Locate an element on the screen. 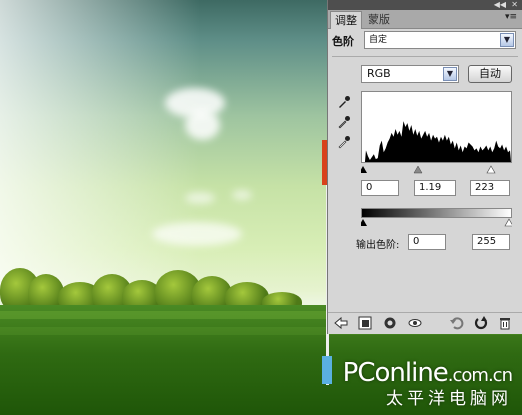 Image resolution: width=522 pixels, height=415 pixels. panel-tabs: 调整 蒙版 ▾≡ is located at coordinates (425, 19).